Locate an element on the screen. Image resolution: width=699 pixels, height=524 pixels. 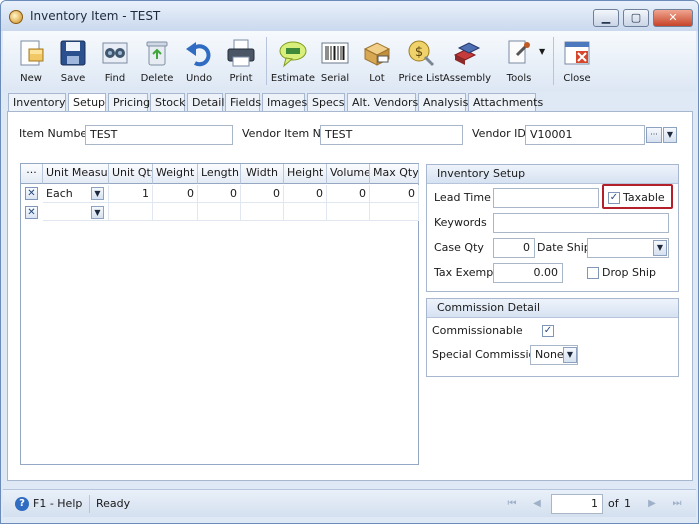
vendor-id-dropdown-icon: ▼ is located at coordinates (670, 135).